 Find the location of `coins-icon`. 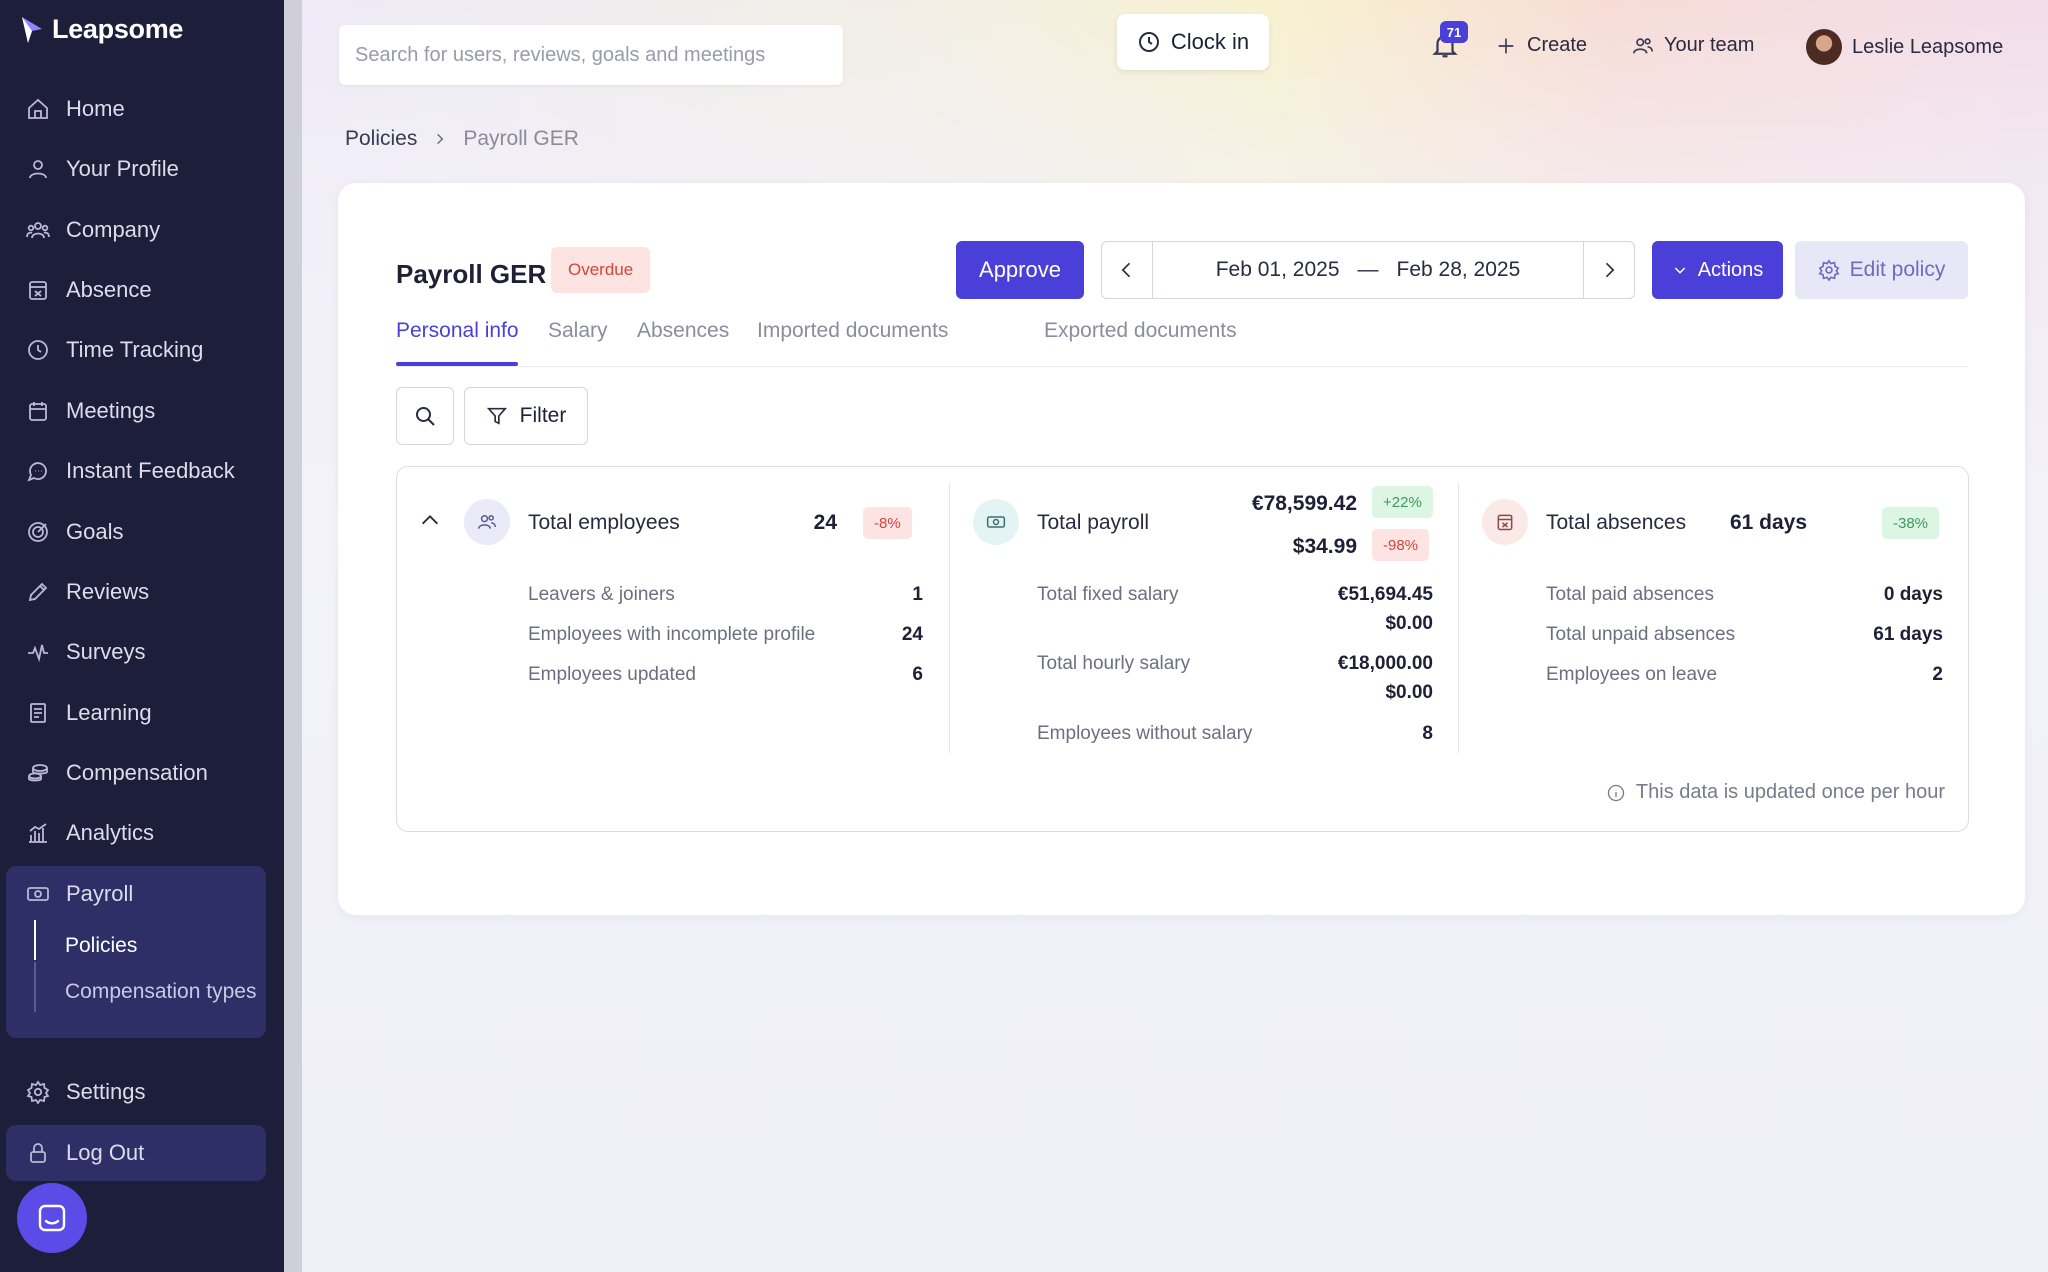

coins-icon is located at coordinates (38, 773).